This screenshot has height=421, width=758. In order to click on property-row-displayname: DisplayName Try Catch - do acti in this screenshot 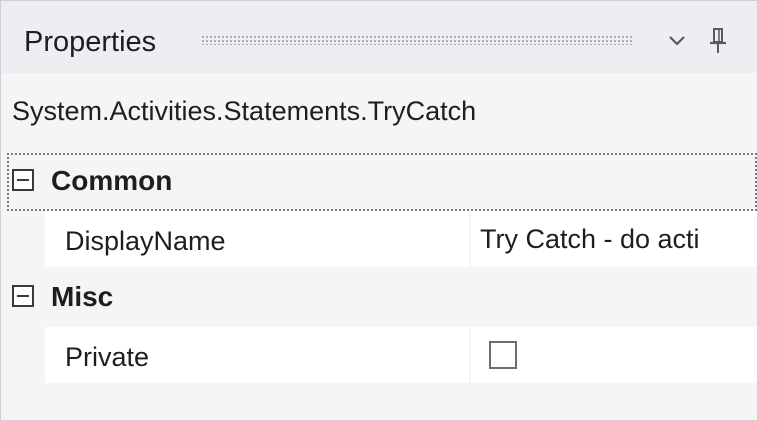, I will do `click(401, 240)`.